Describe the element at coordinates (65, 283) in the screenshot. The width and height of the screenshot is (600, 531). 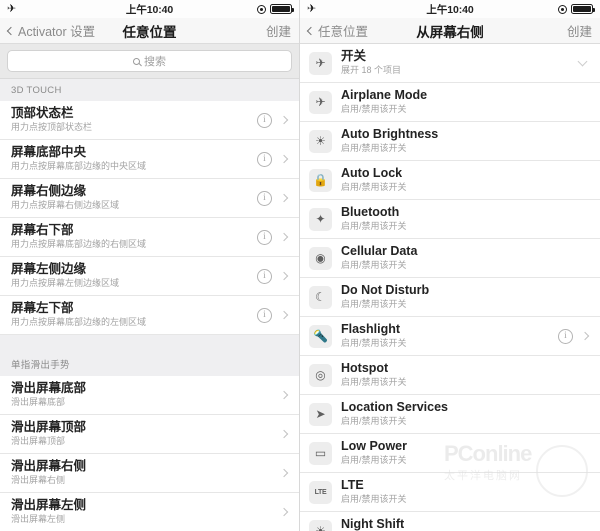
I see `list-item-subtitle: 用力点按屏幕左侧边缘区域` at that location.